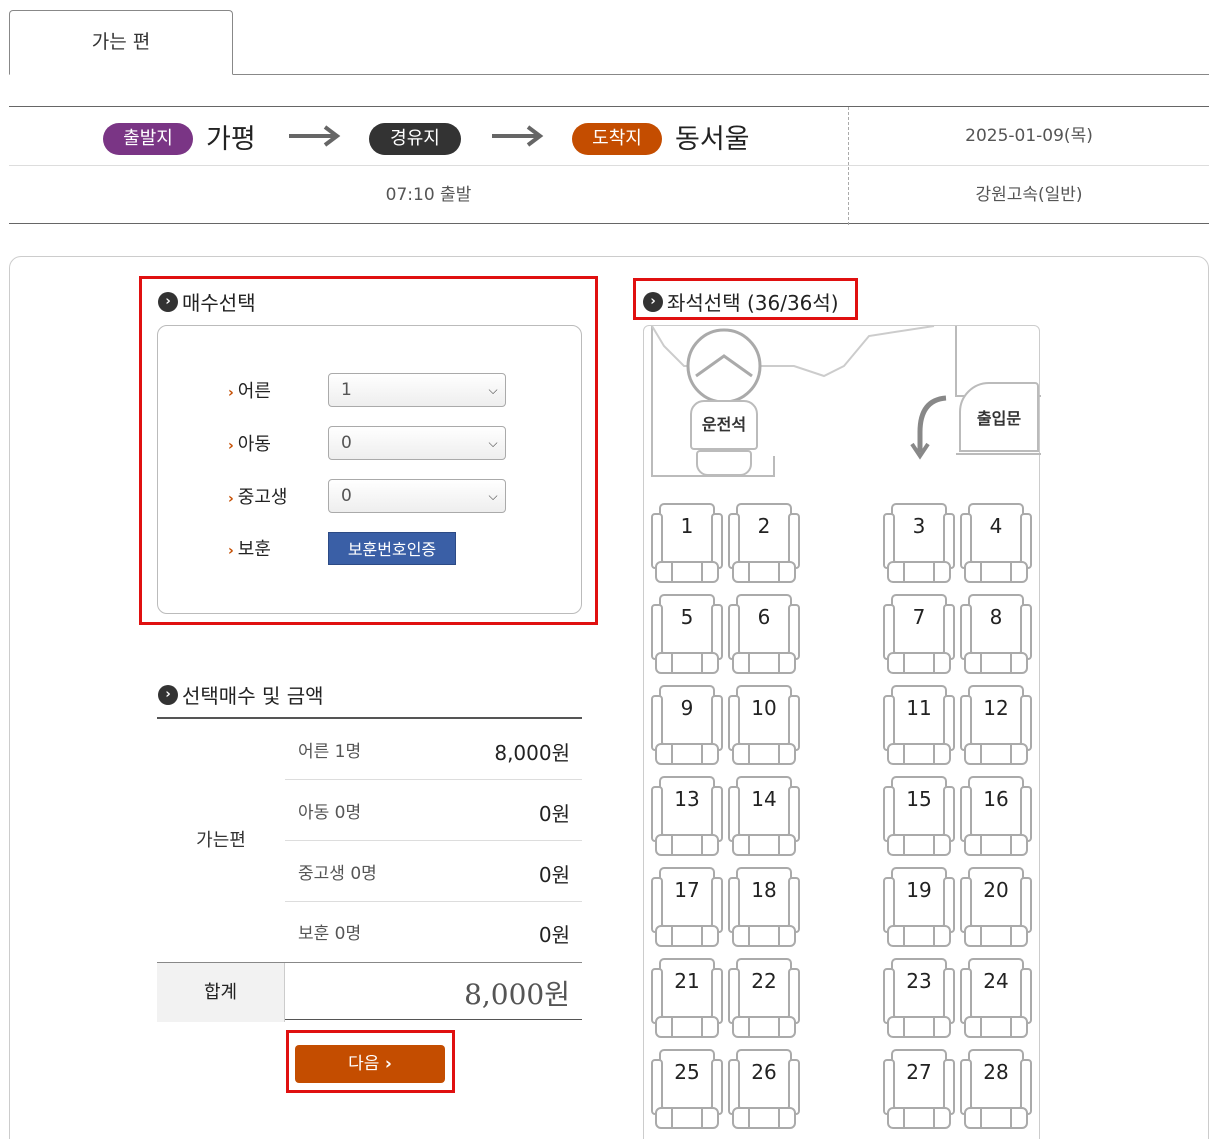 This screenshot has height=1139, width=1220. Describe the element at coordinates (764, 617) in the screenshot. I see `seat-number: 6` at that location.